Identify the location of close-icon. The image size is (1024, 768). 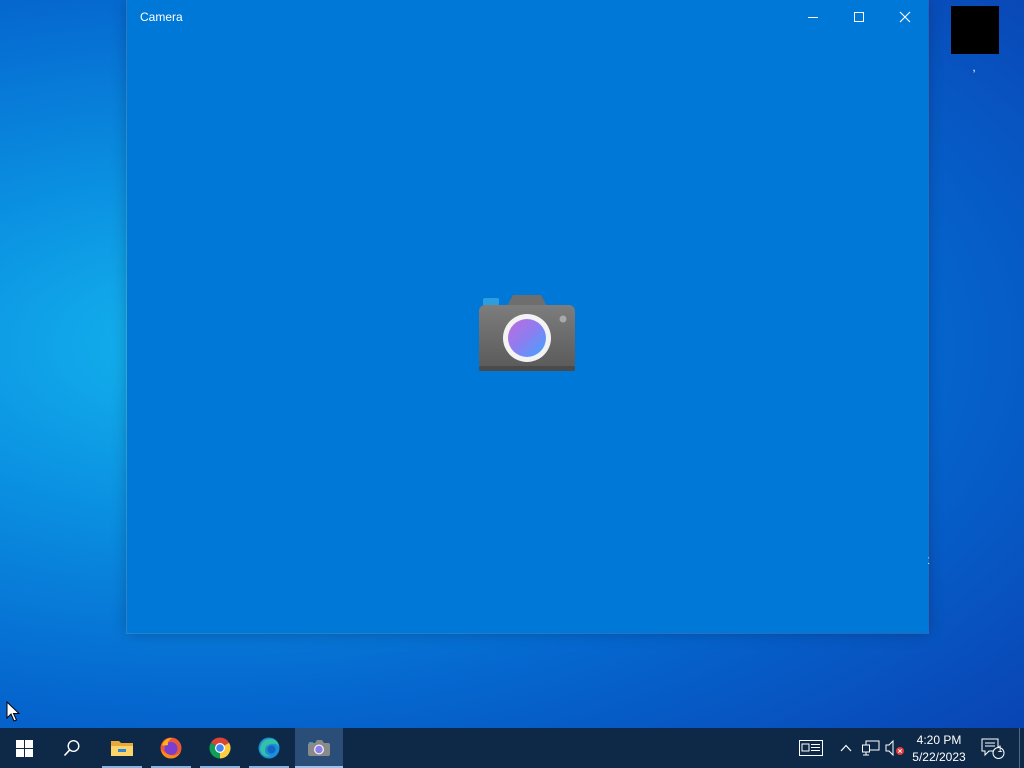
(905, 16).